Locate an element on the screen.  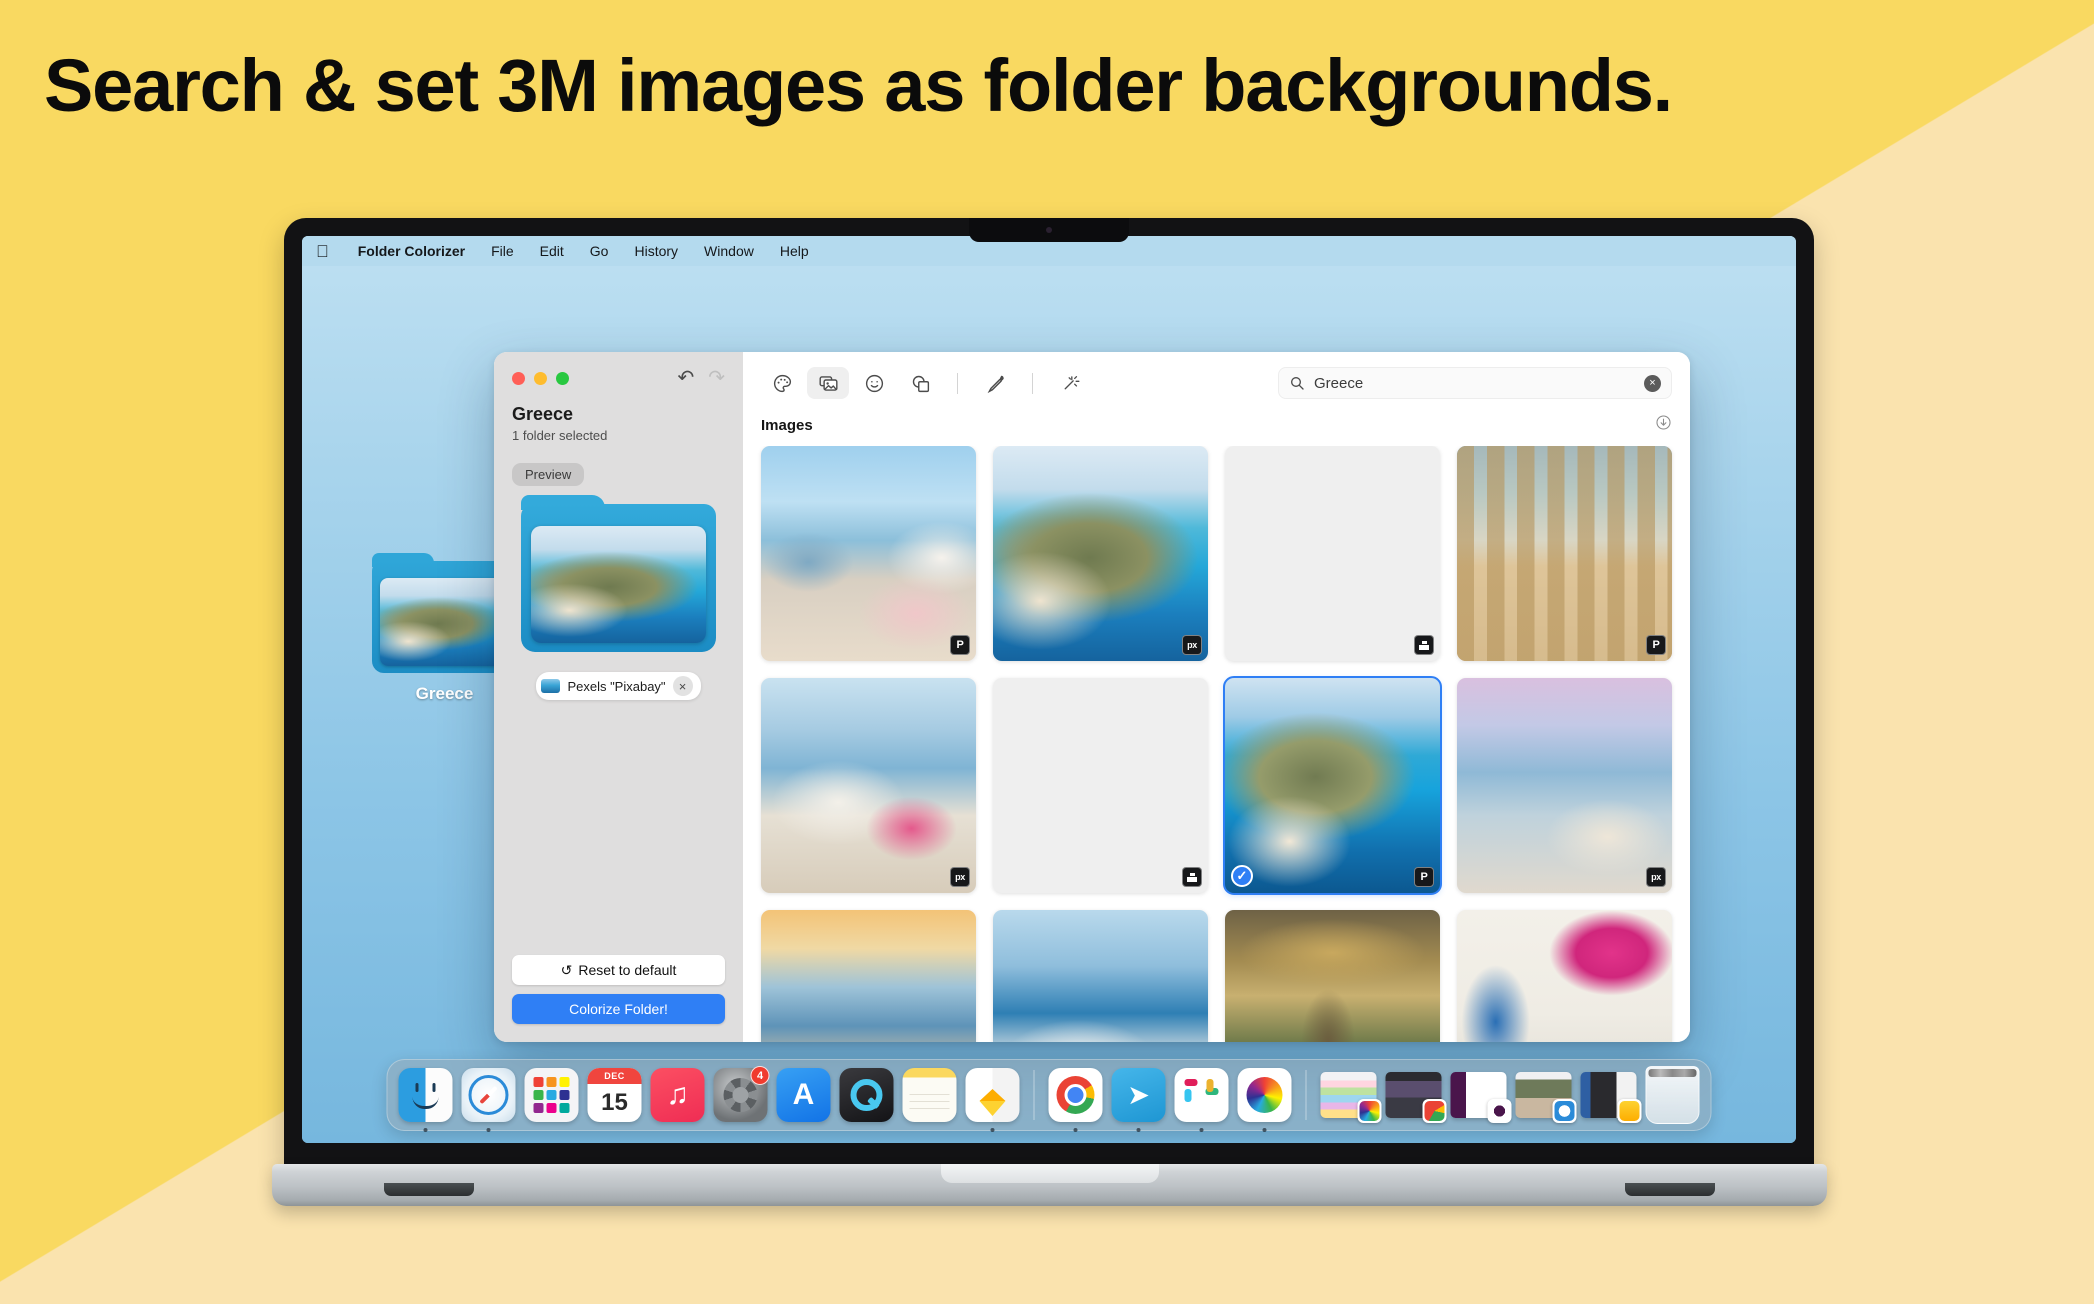
maximize-button is located at coordinates (562, 378).